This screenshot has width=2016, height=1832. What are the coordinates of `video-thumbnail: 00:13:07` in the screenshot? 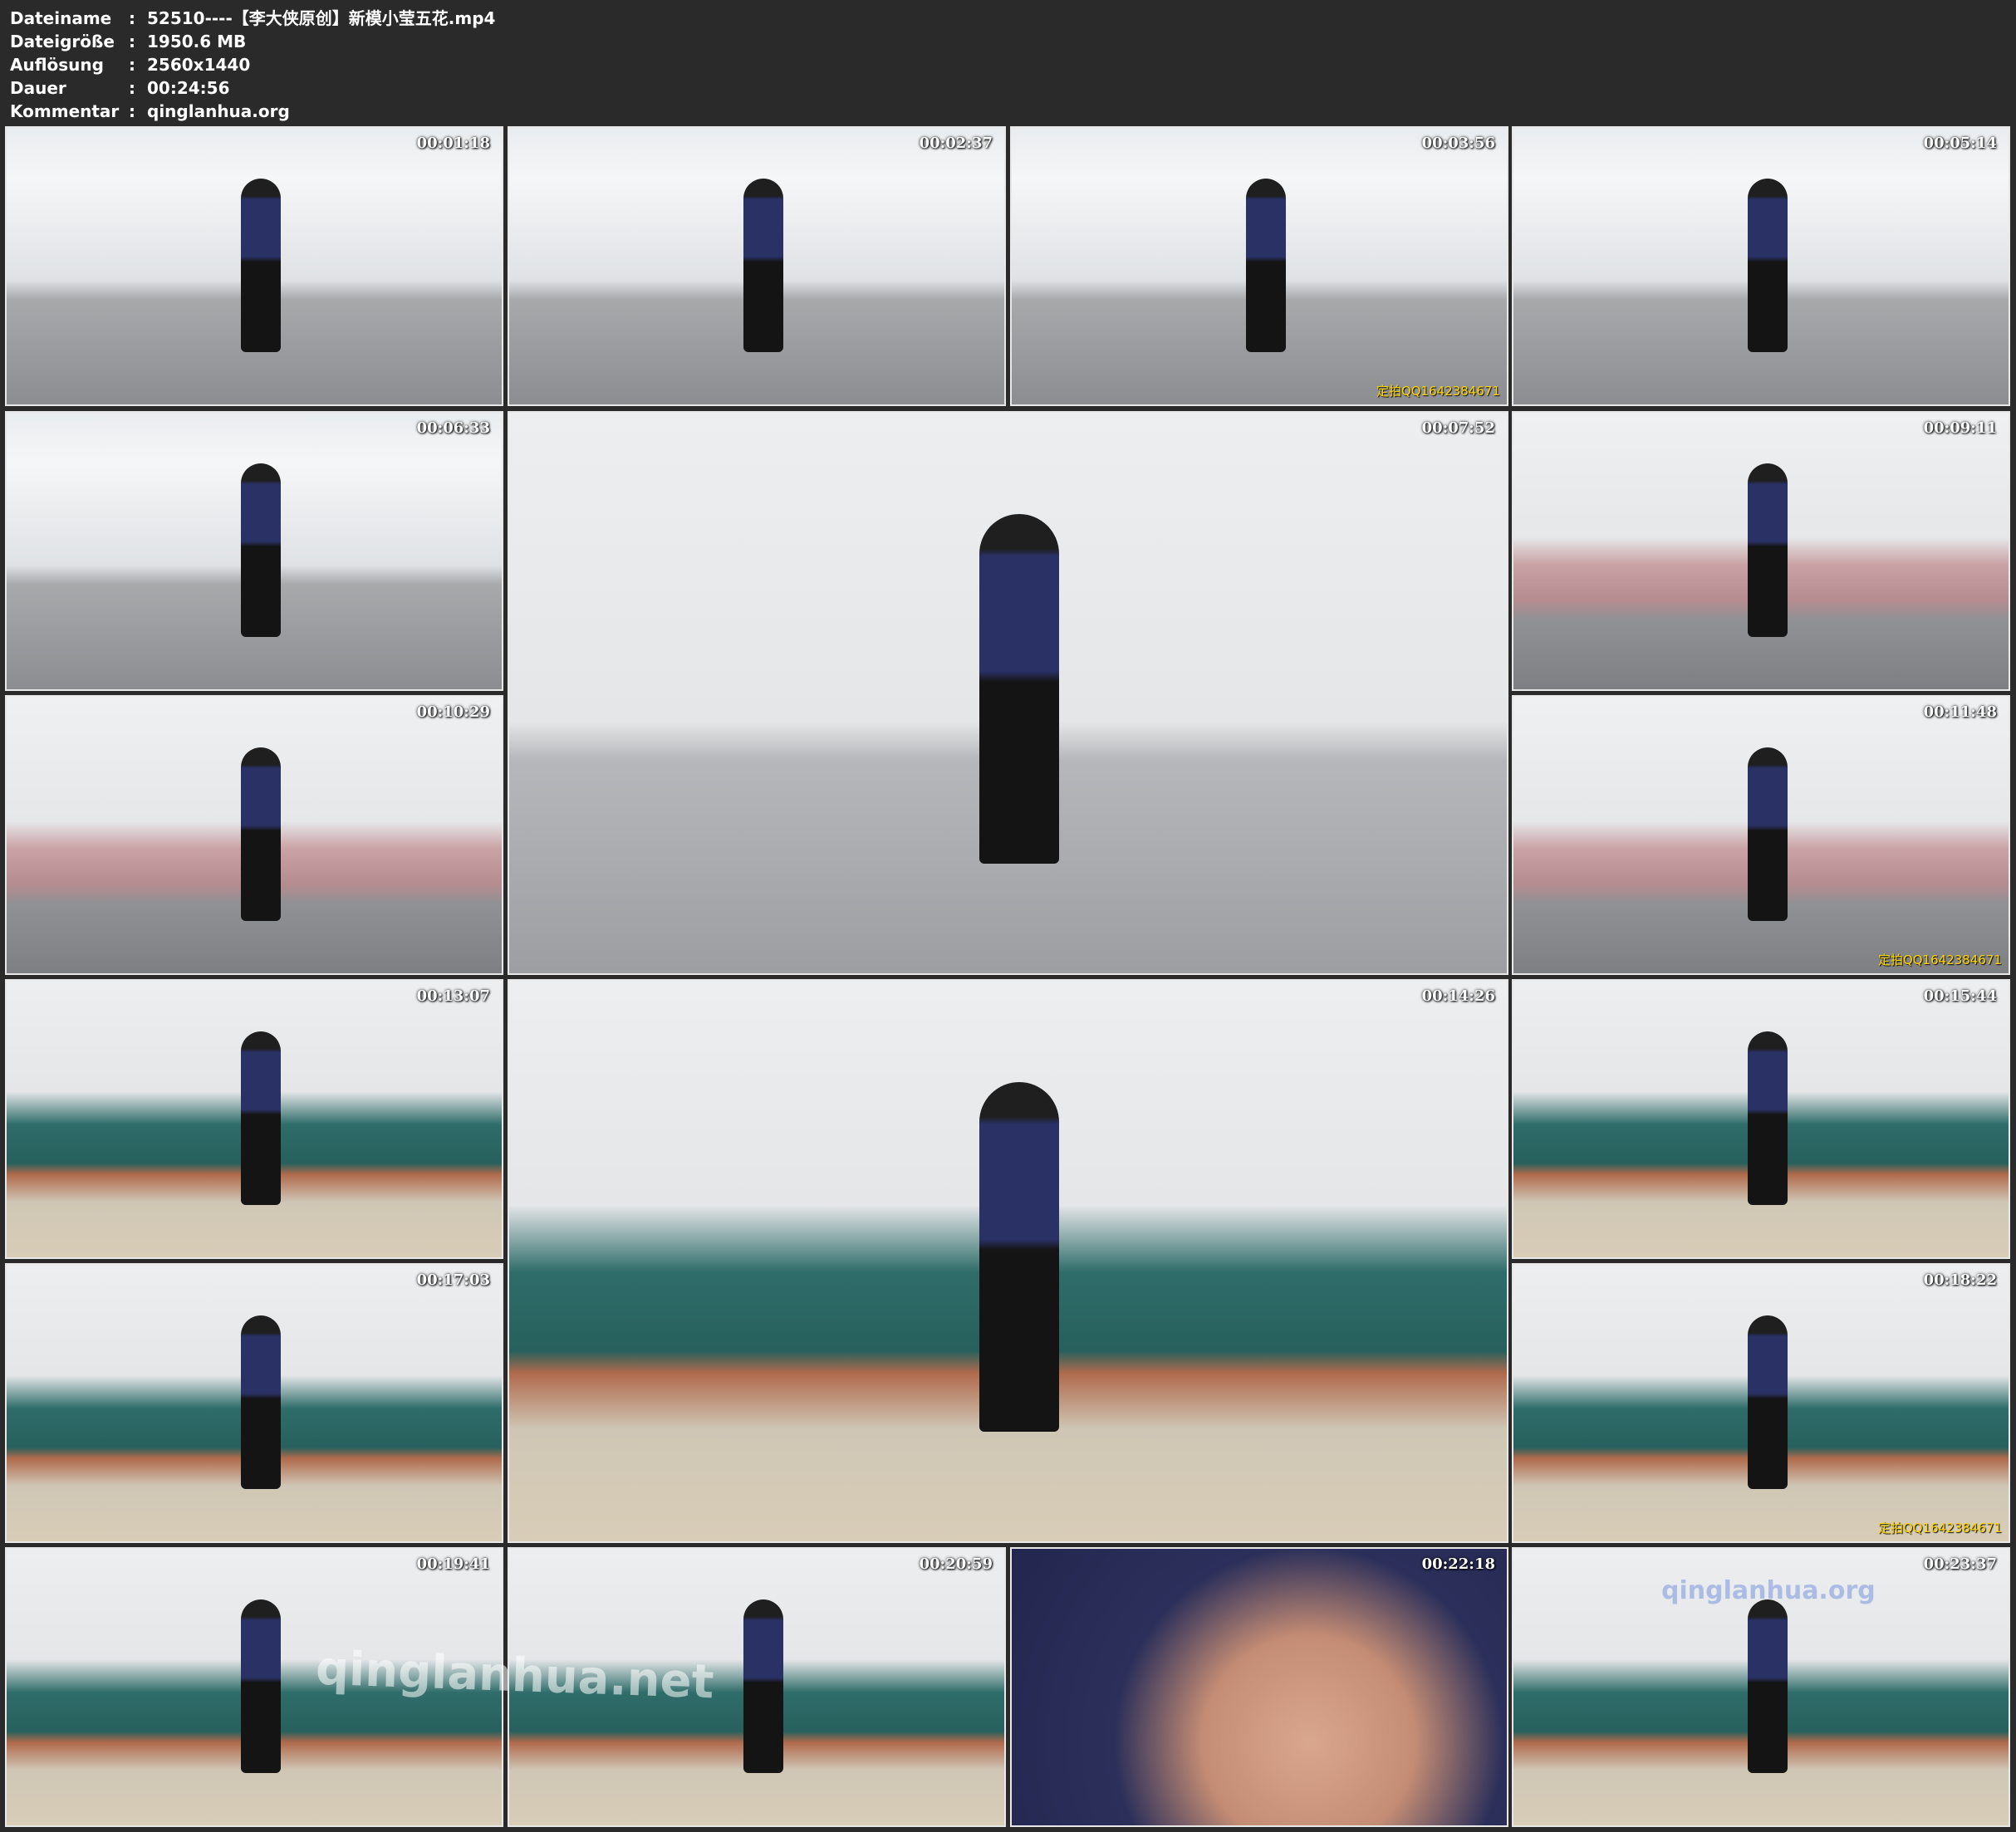 It's located at (254, 1119).